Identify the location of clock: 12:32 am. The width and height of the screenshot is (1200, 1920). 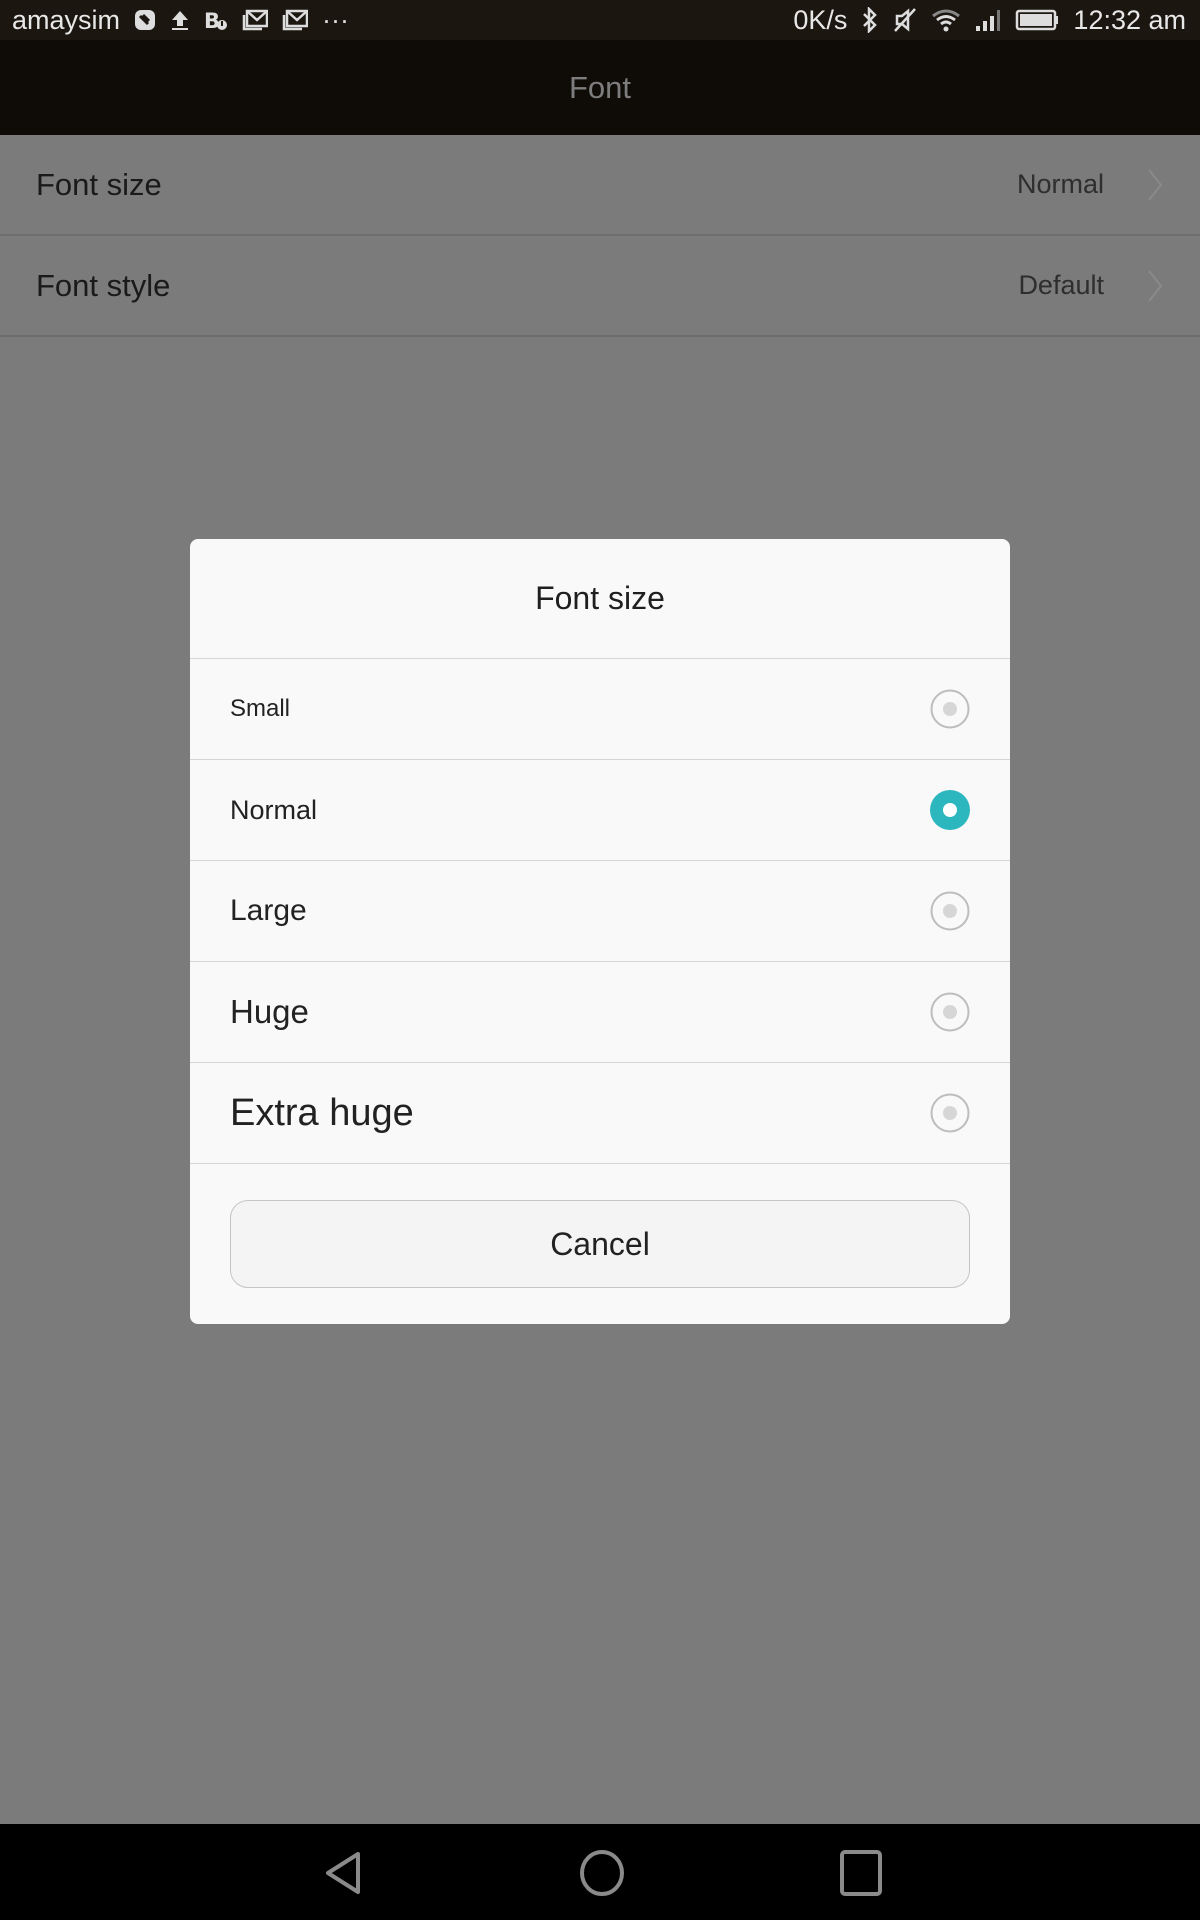
(1129, 19).